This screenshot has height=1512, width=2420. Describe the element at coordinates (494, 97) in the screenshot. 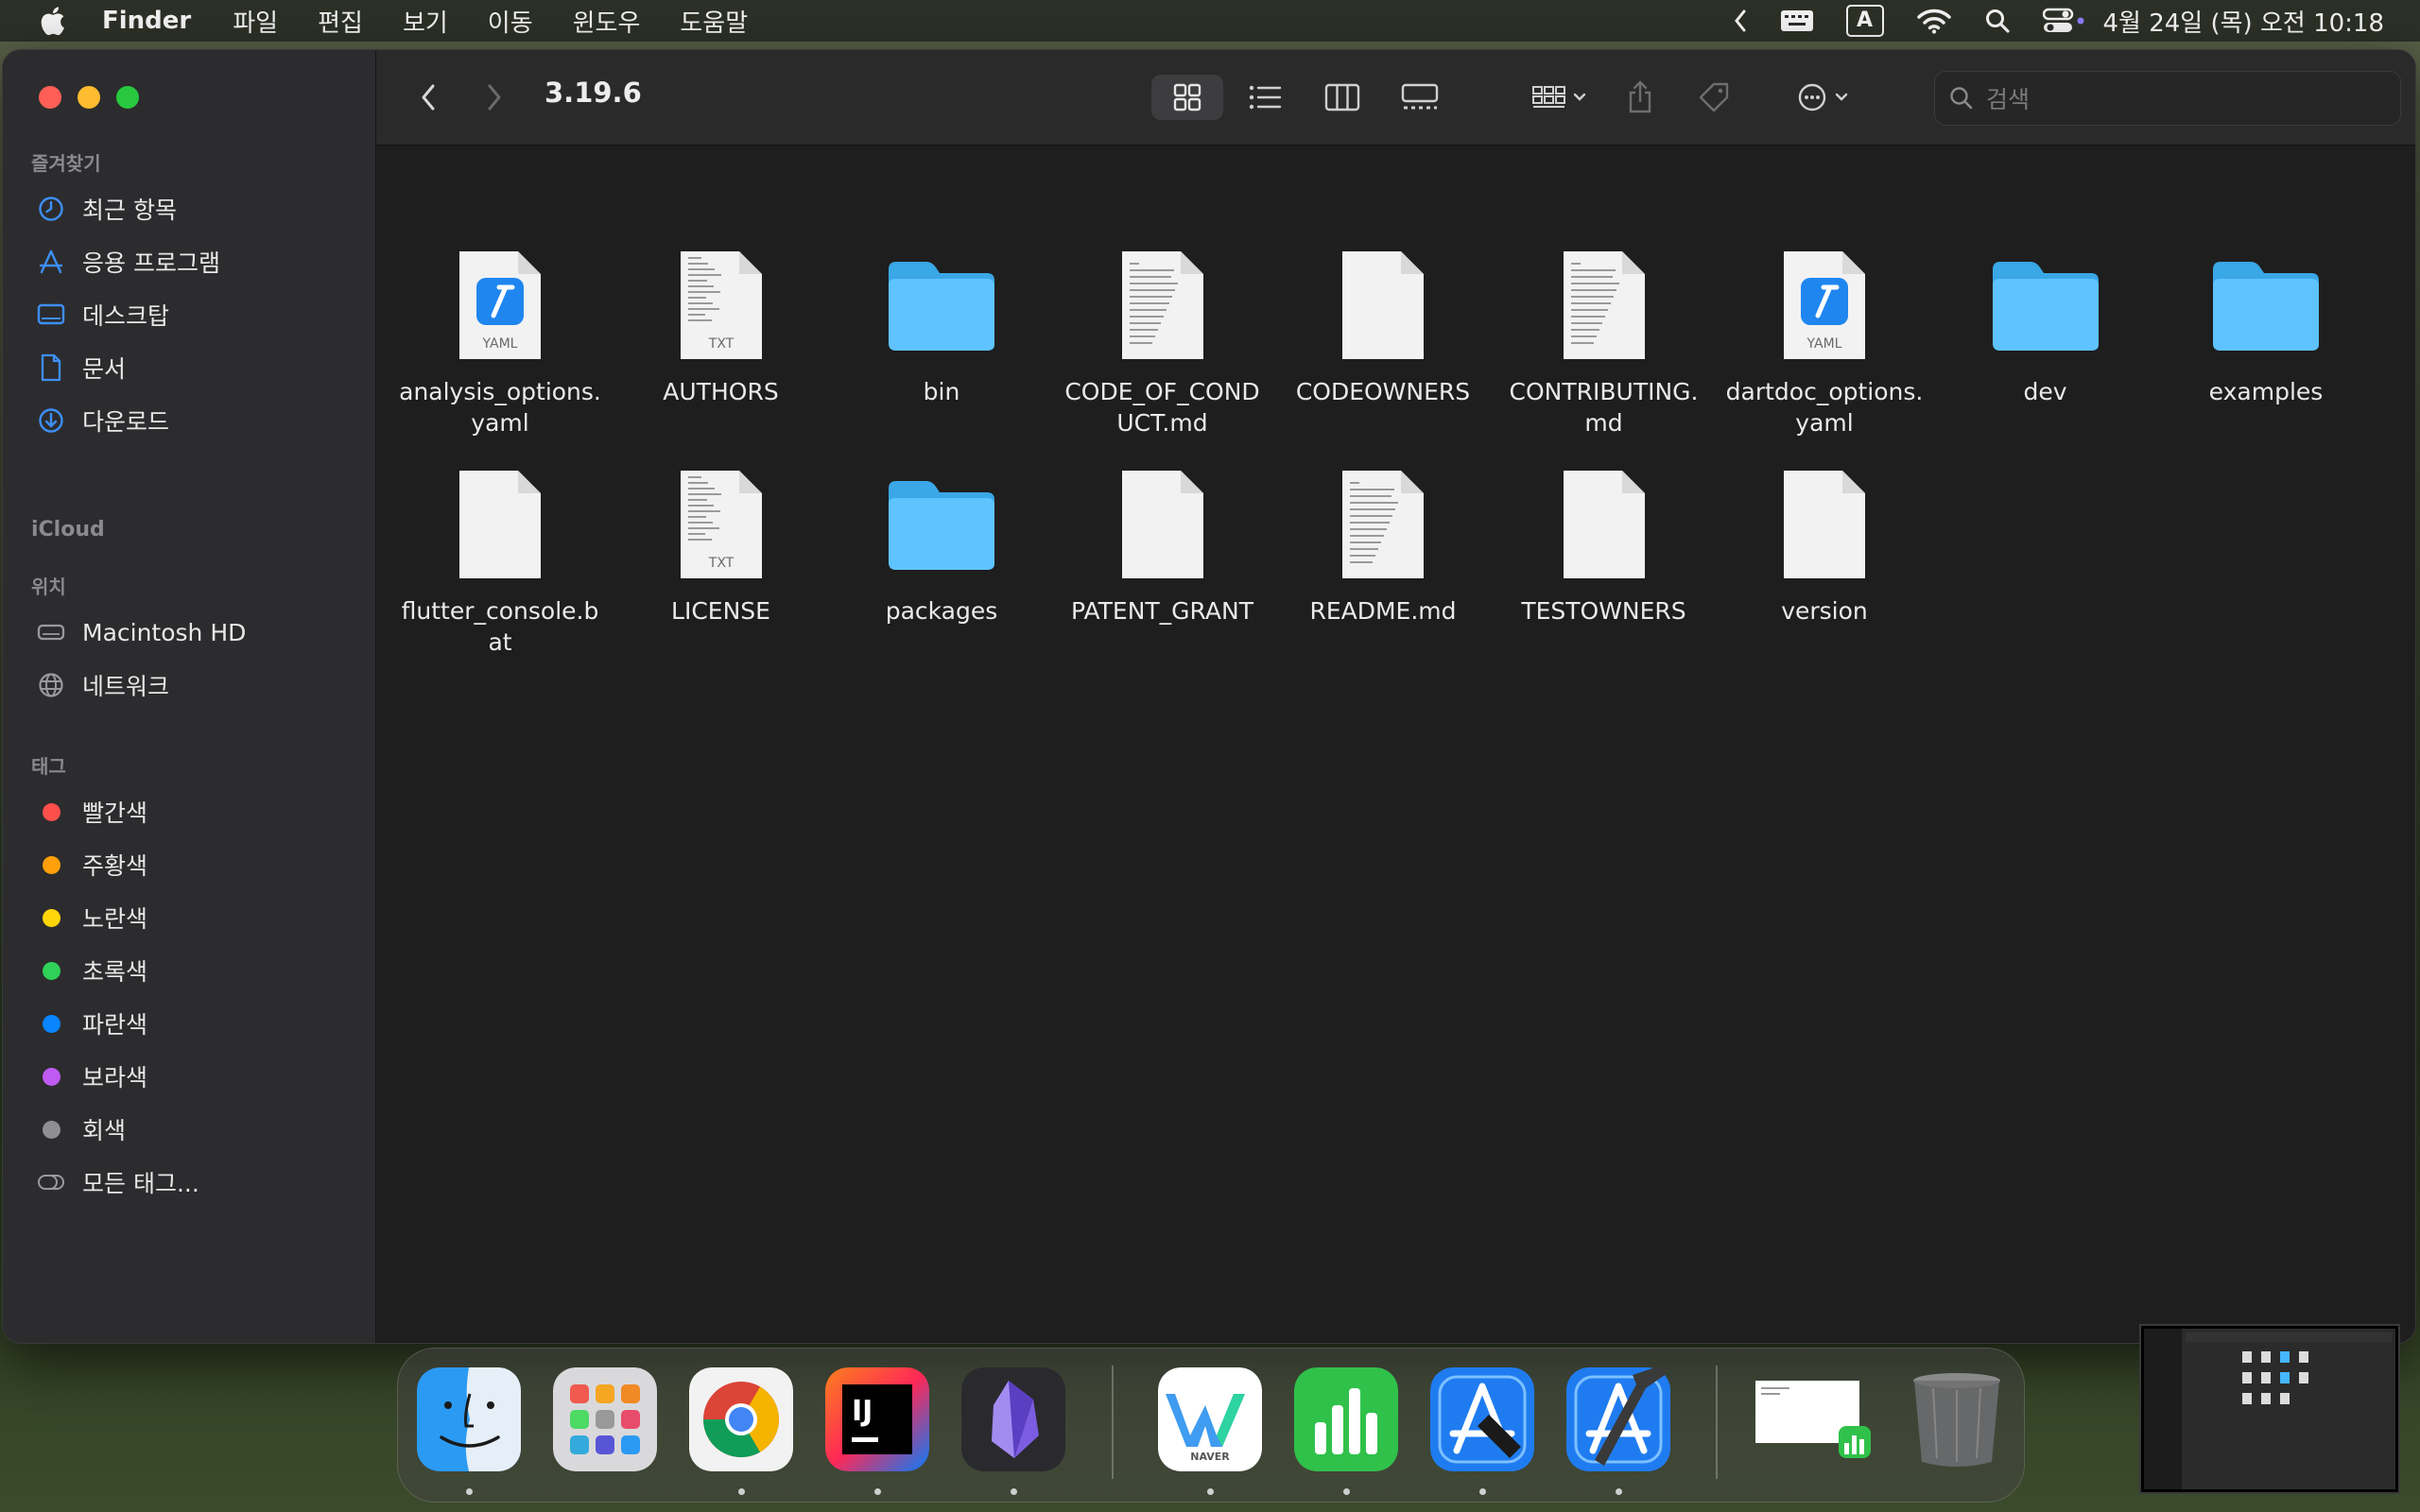

I see `forward-button` at that location.